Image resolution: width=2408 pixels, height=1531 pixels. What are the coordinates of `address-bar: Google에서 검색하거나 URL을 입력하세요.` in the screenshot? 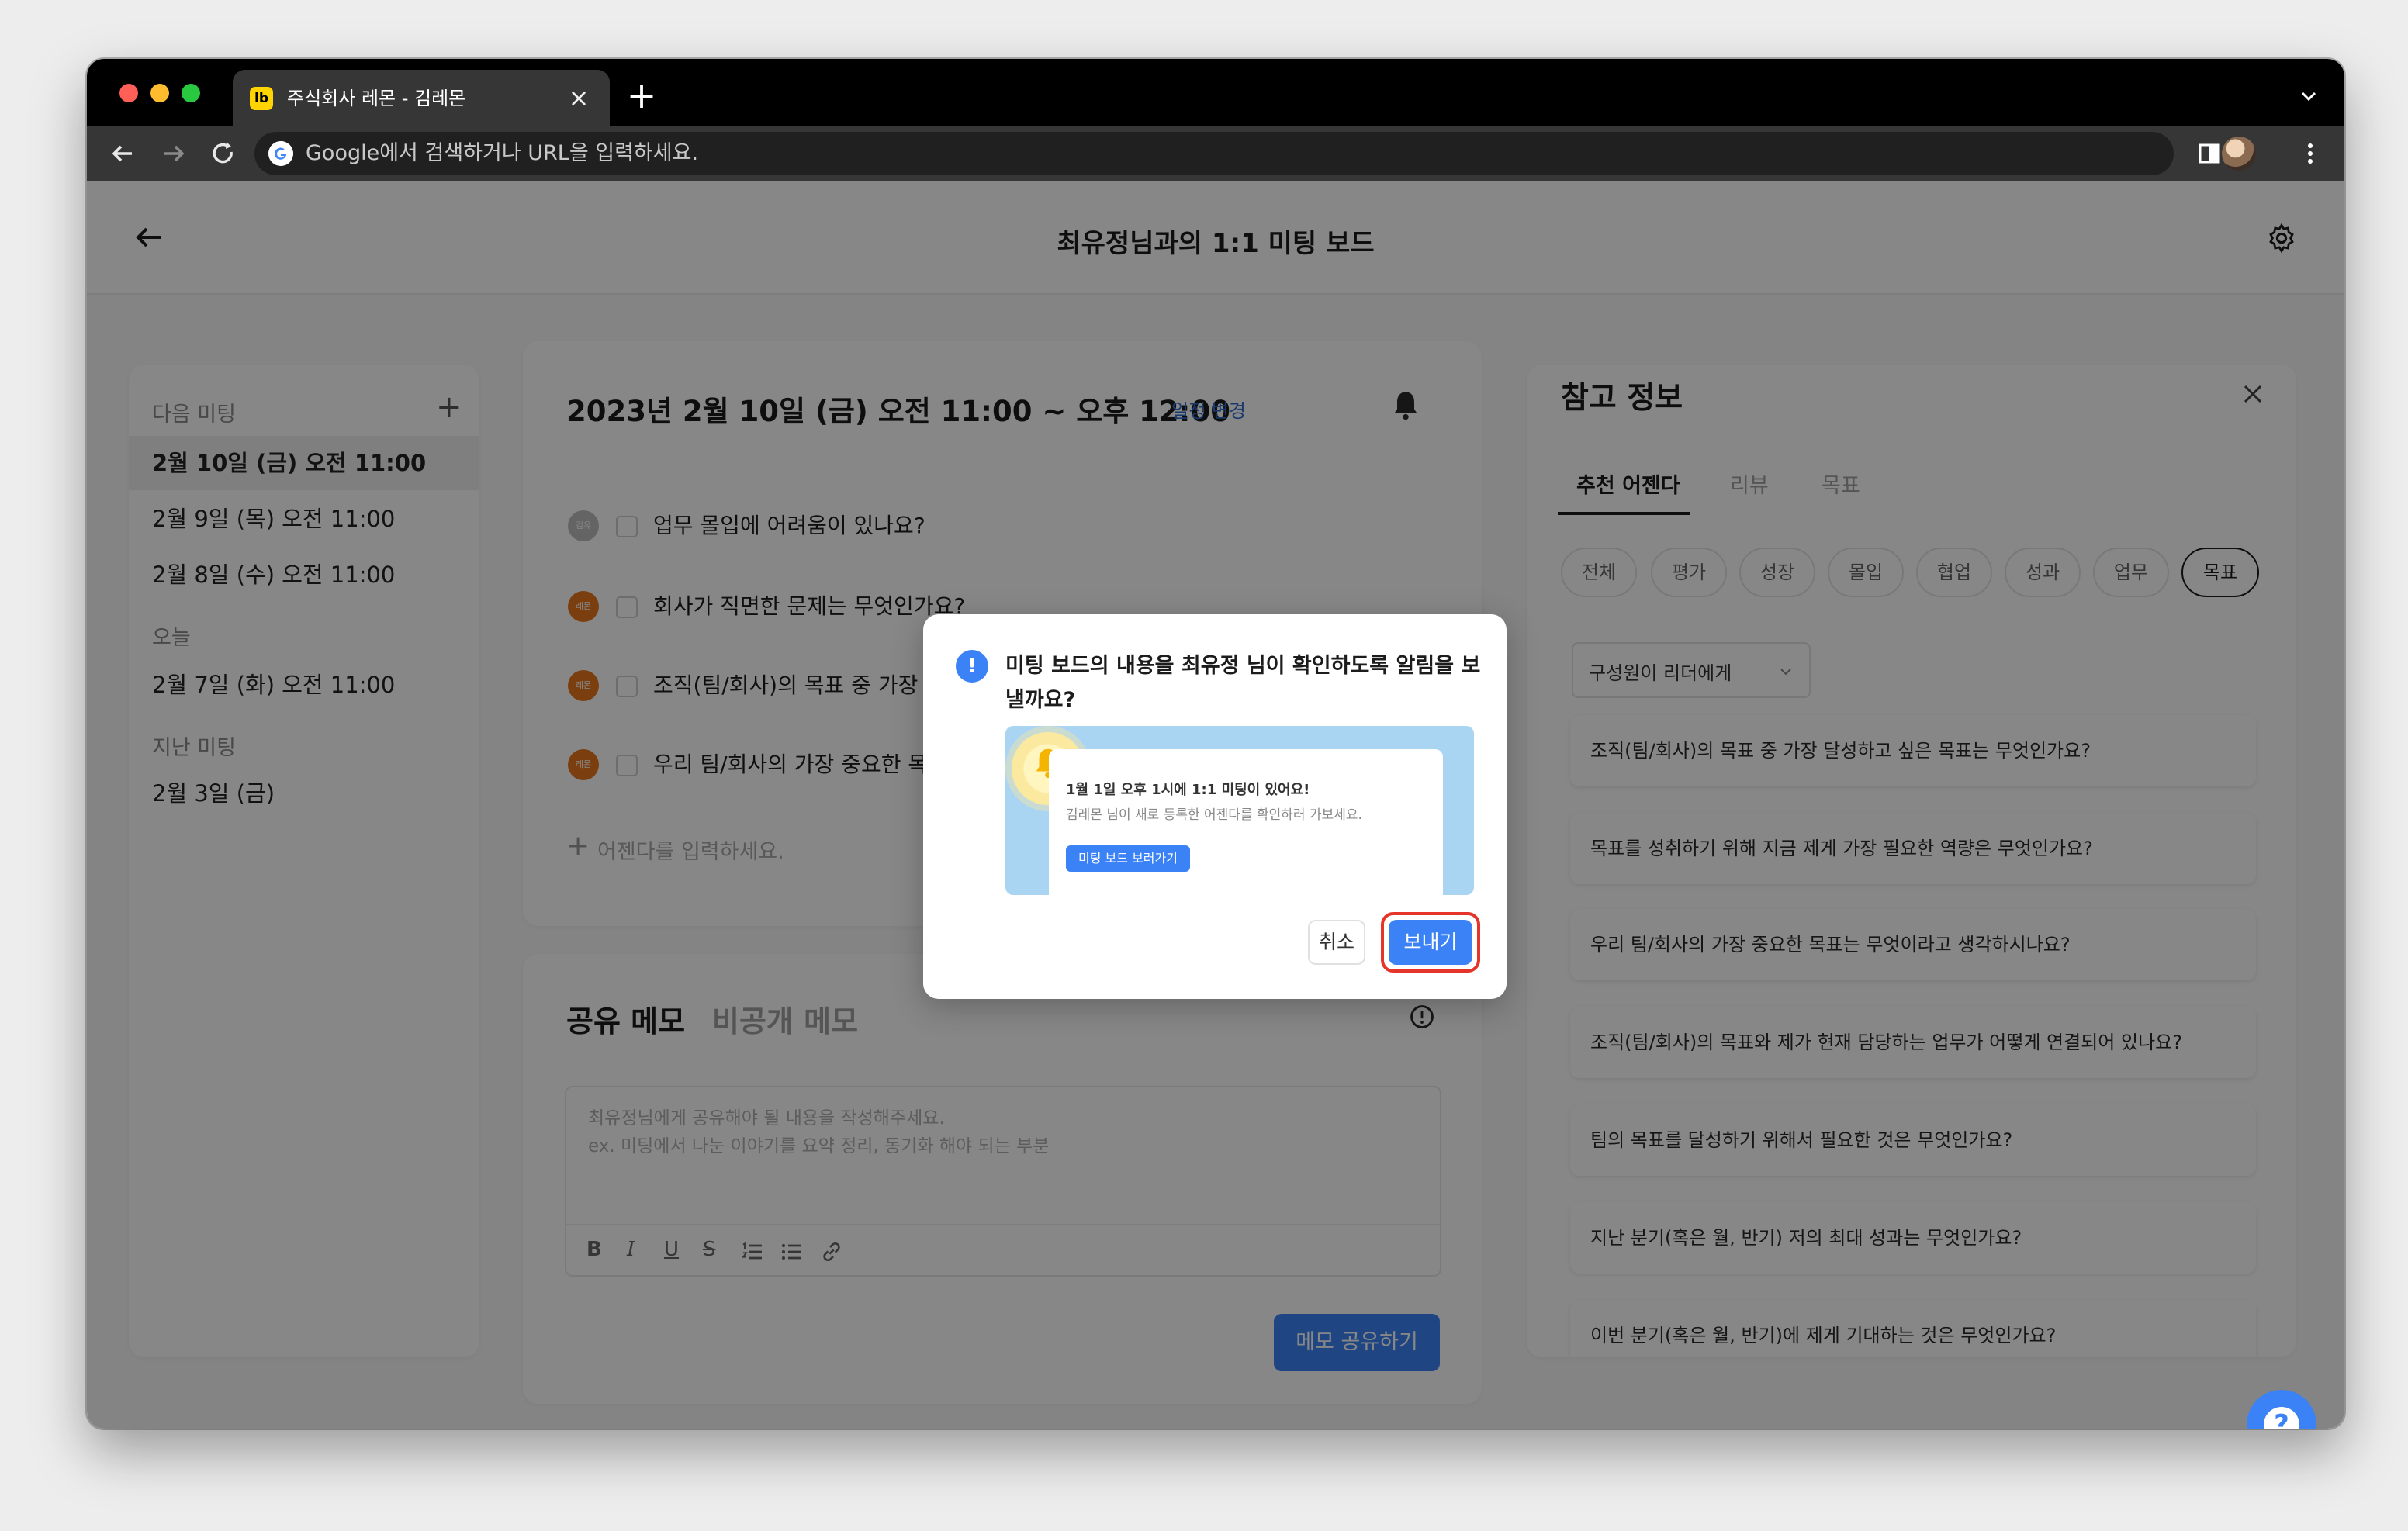 It's located at (1214, 153).